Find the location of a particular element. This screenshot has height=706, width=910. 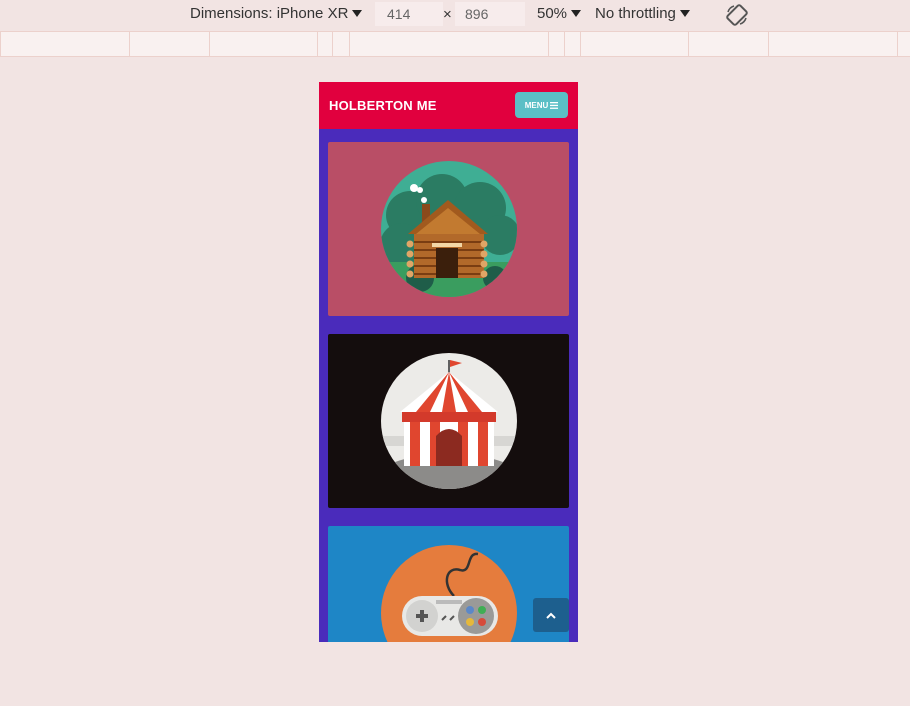

width-input: 414 is located at coordinates (409, 14).